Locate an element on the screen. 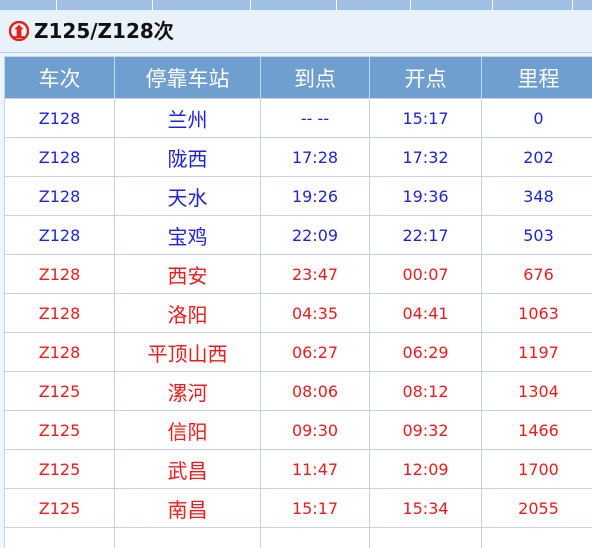 The width and height of the screenshot is (592, 548). table-row: Z128西安23:4700:07676 is located at coordinates (298, 274).